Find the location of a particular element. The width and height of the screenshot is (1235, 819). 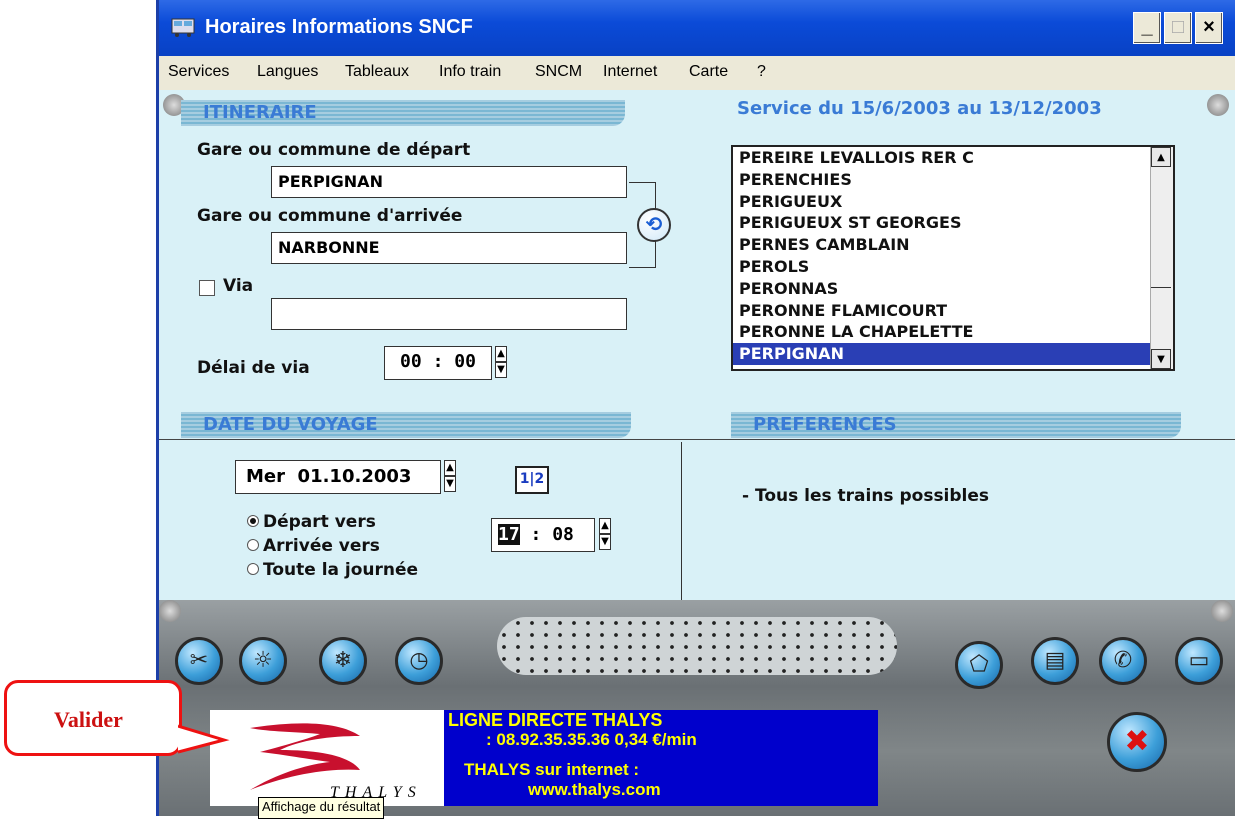

via-checkbox is located at coordinates (207, 288).